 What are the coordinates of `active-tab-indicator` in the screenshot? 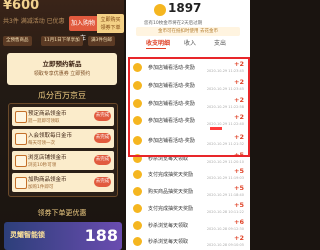 It's located at (156, 48).